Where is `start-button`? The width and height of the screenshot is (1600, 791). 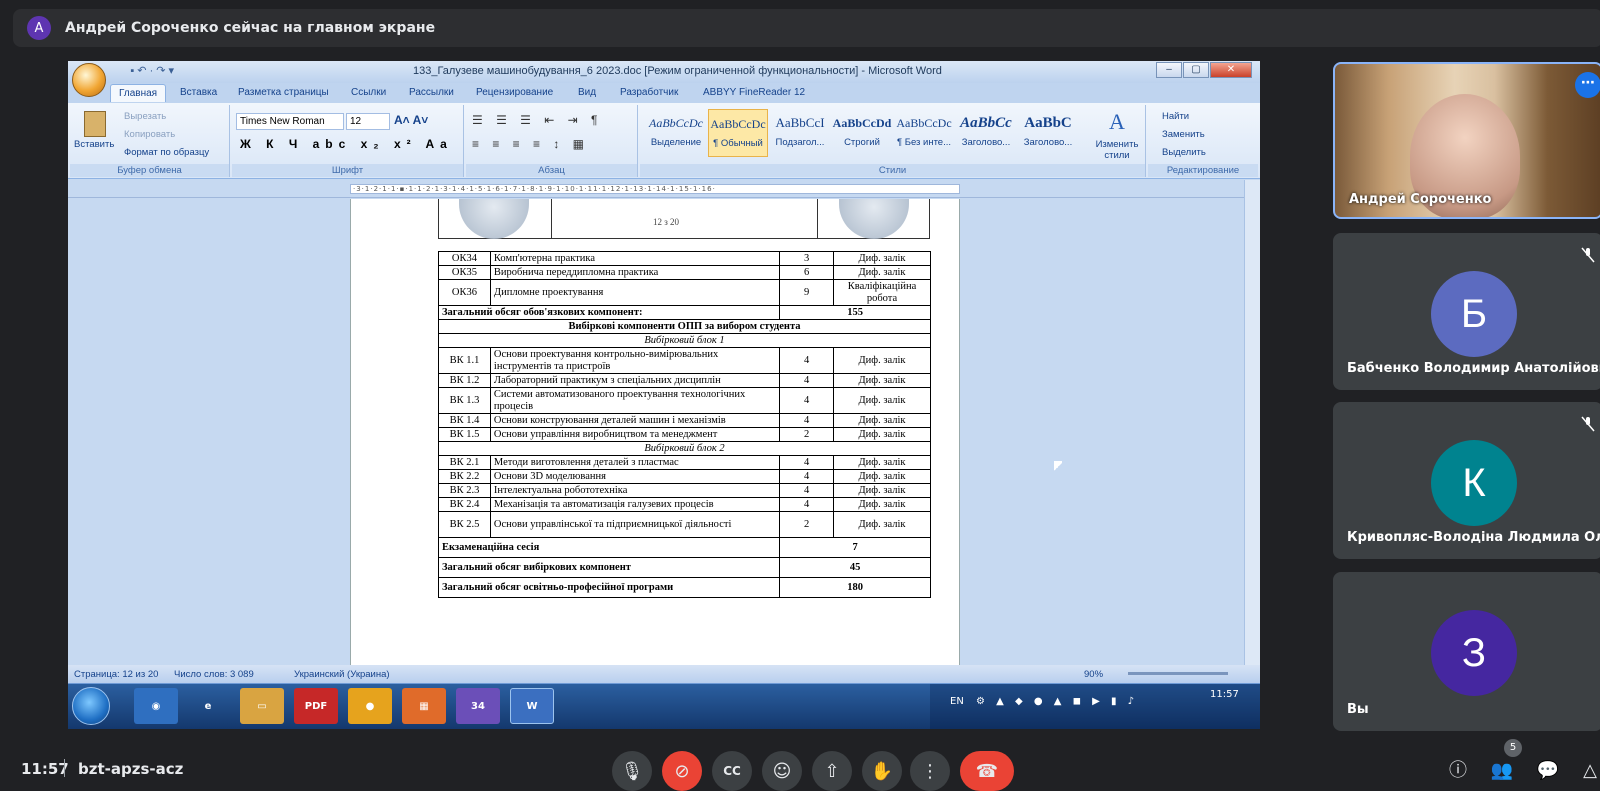
start-button is located at coordinates (91, 706).